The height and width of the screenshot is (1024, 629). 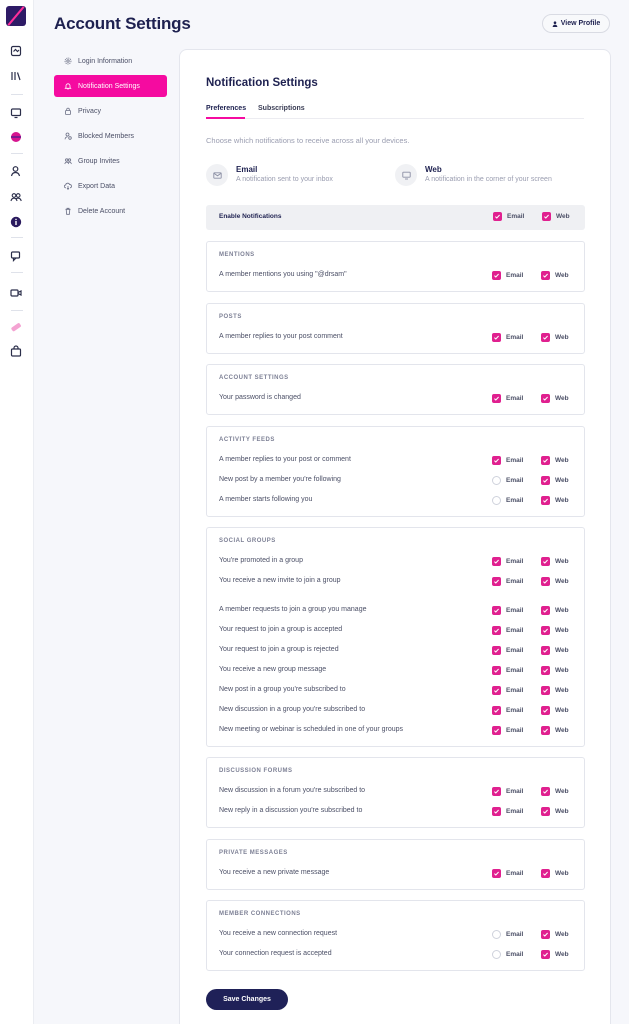 I want to click on notification-label: New post in a group you're subscribed to, so click(x=282, y=689).